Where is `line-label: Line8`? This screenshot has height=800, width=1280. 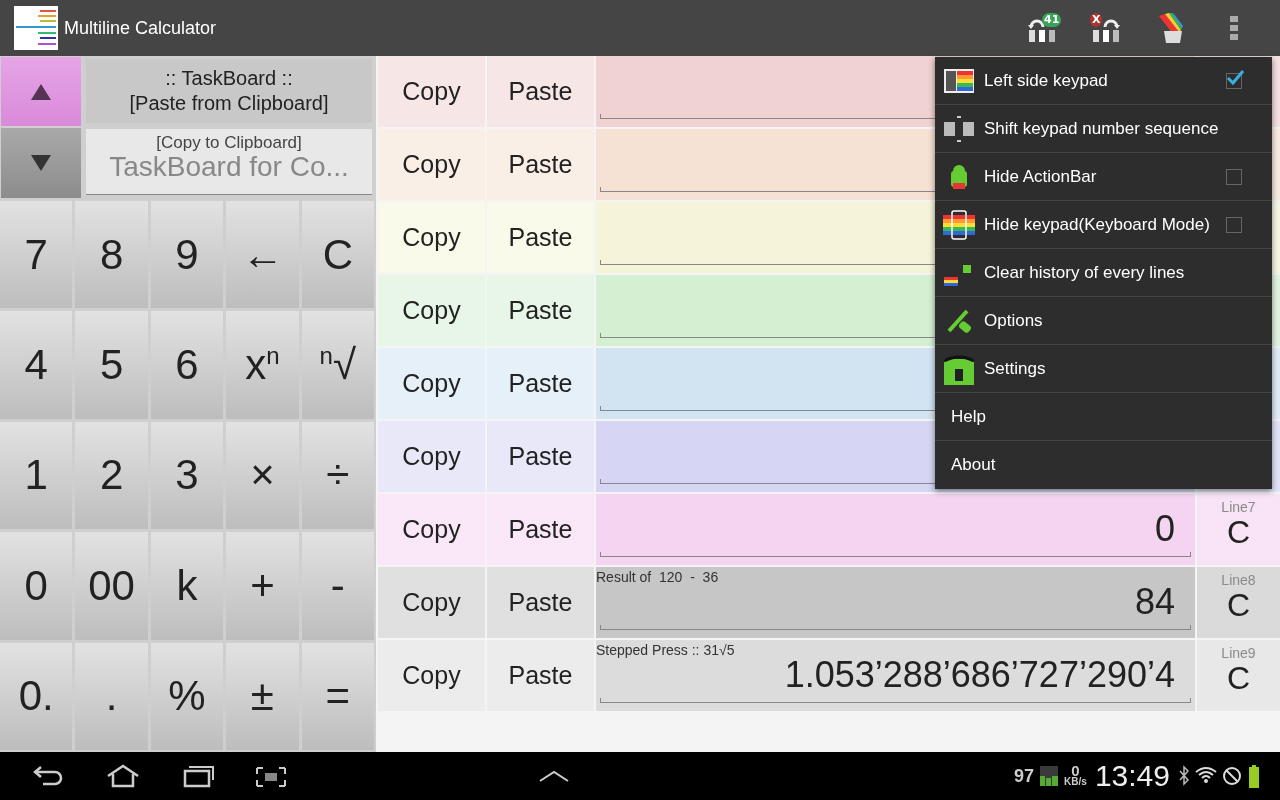
line-label: Line8 is located at coordinates (1238, 580).